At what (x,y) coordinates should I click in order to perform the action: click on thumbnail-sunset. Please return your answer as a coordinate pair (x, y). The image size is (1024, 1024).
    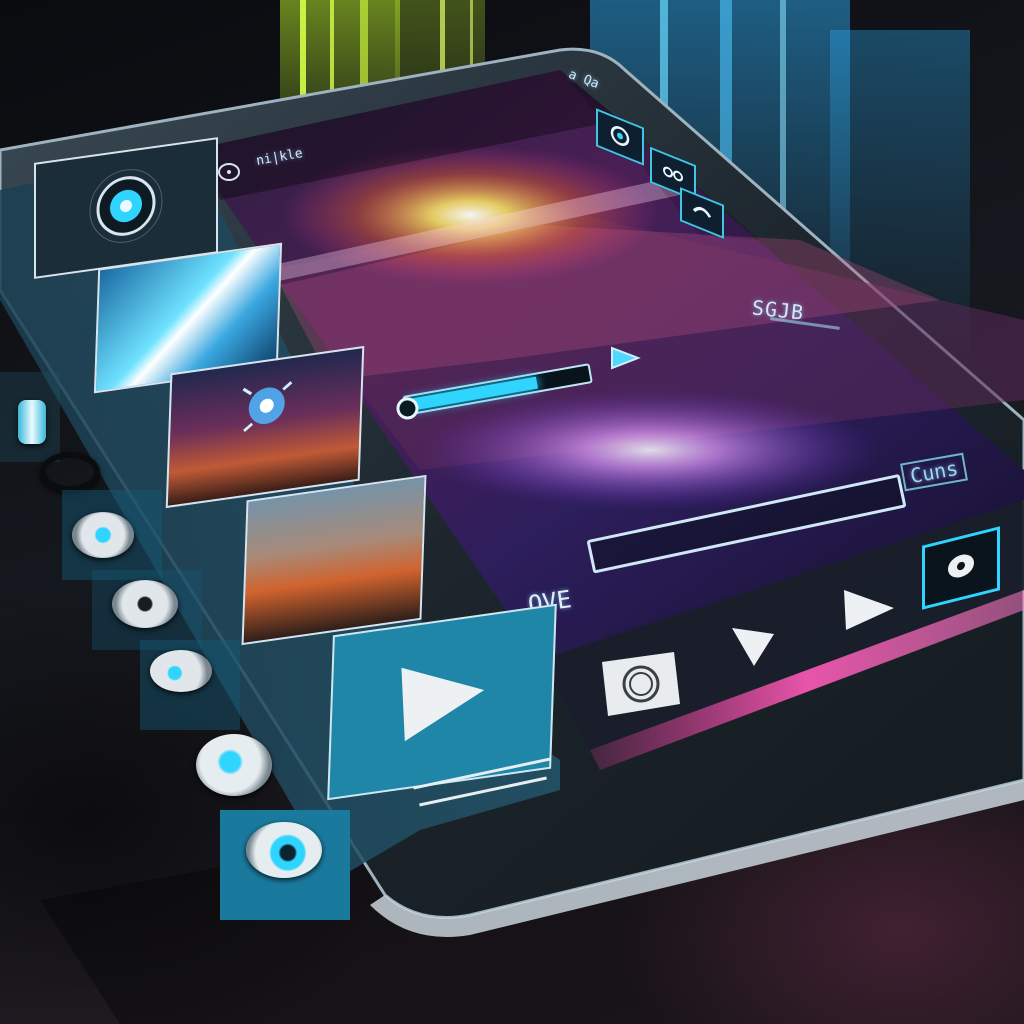
    Looking at the image, I should click on (265, 427).